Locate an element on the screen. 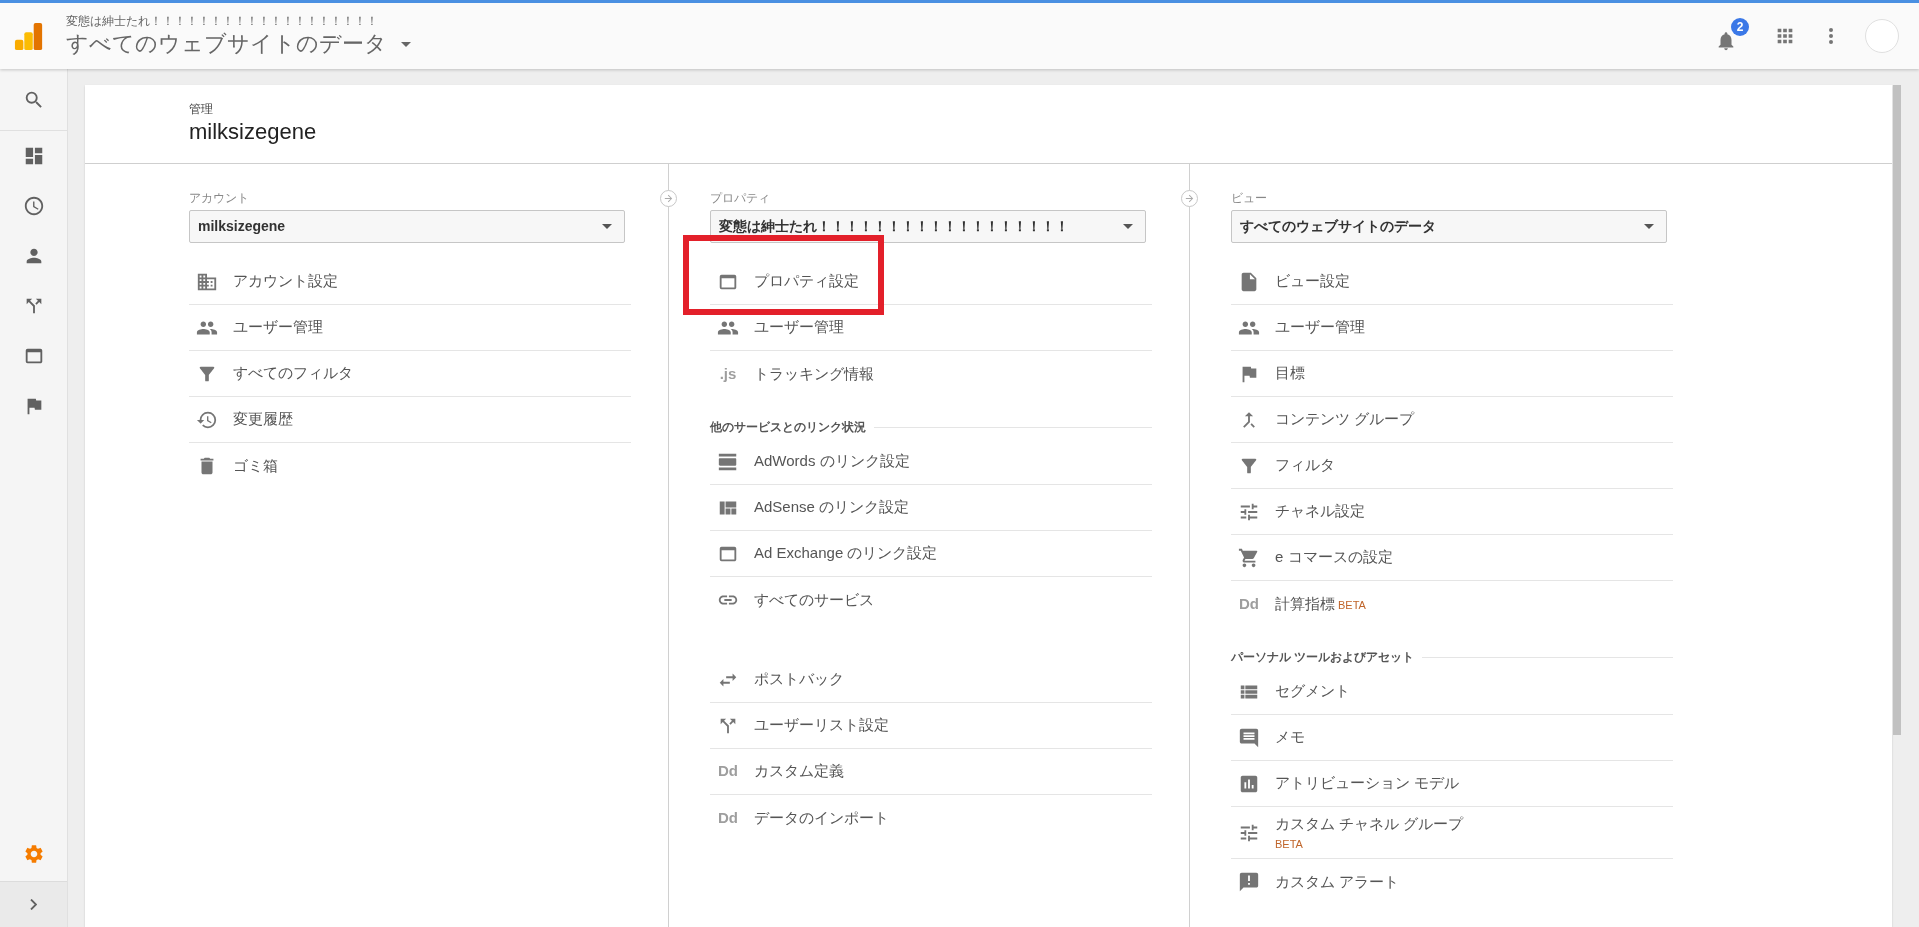 Image resolution: width=1919 pixels, height=927 pixels. notification-count: 2 is located at coordinates (1740, 27).